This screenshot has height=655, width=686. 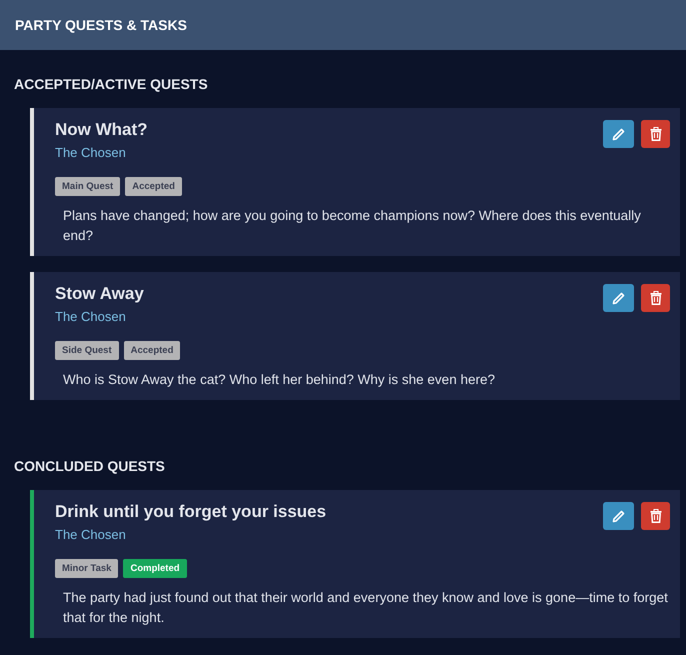 I want to click on quest-description: The party had just found out that their world and everyone they know and love is gone—time to forget that for the night., so click(x=366, y=608).